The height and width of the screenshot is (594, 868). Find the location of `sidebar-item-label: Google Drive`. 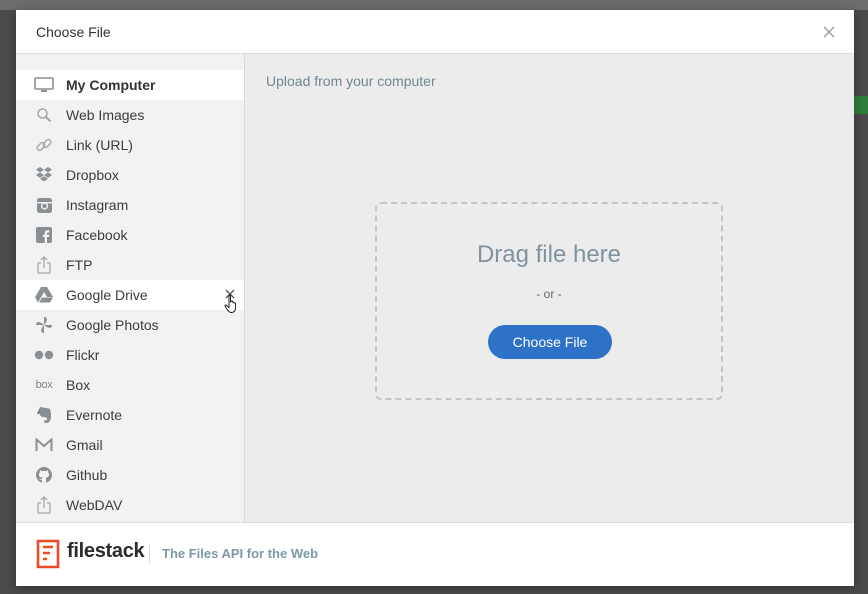

sidebar-item-label: Google Drive is located at coordinates (107, 295).